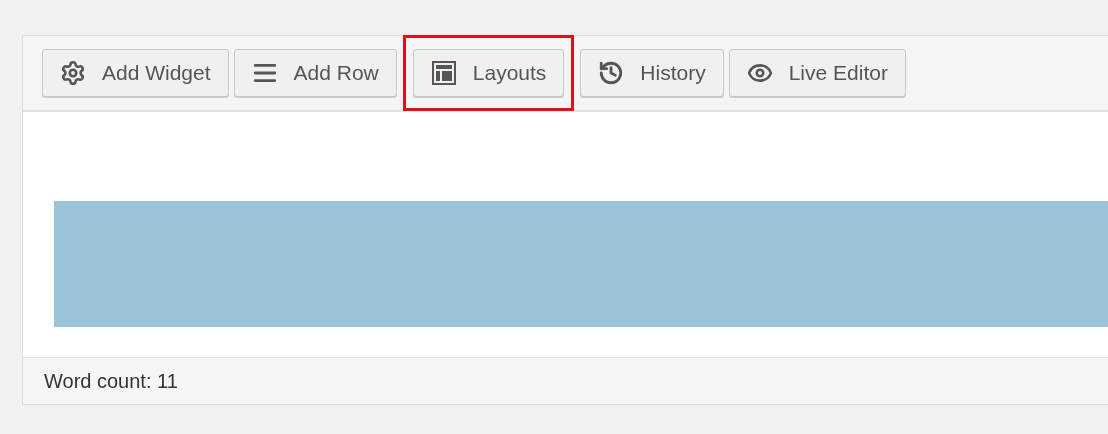  I want to click on history-button: History, so click(652, 73).